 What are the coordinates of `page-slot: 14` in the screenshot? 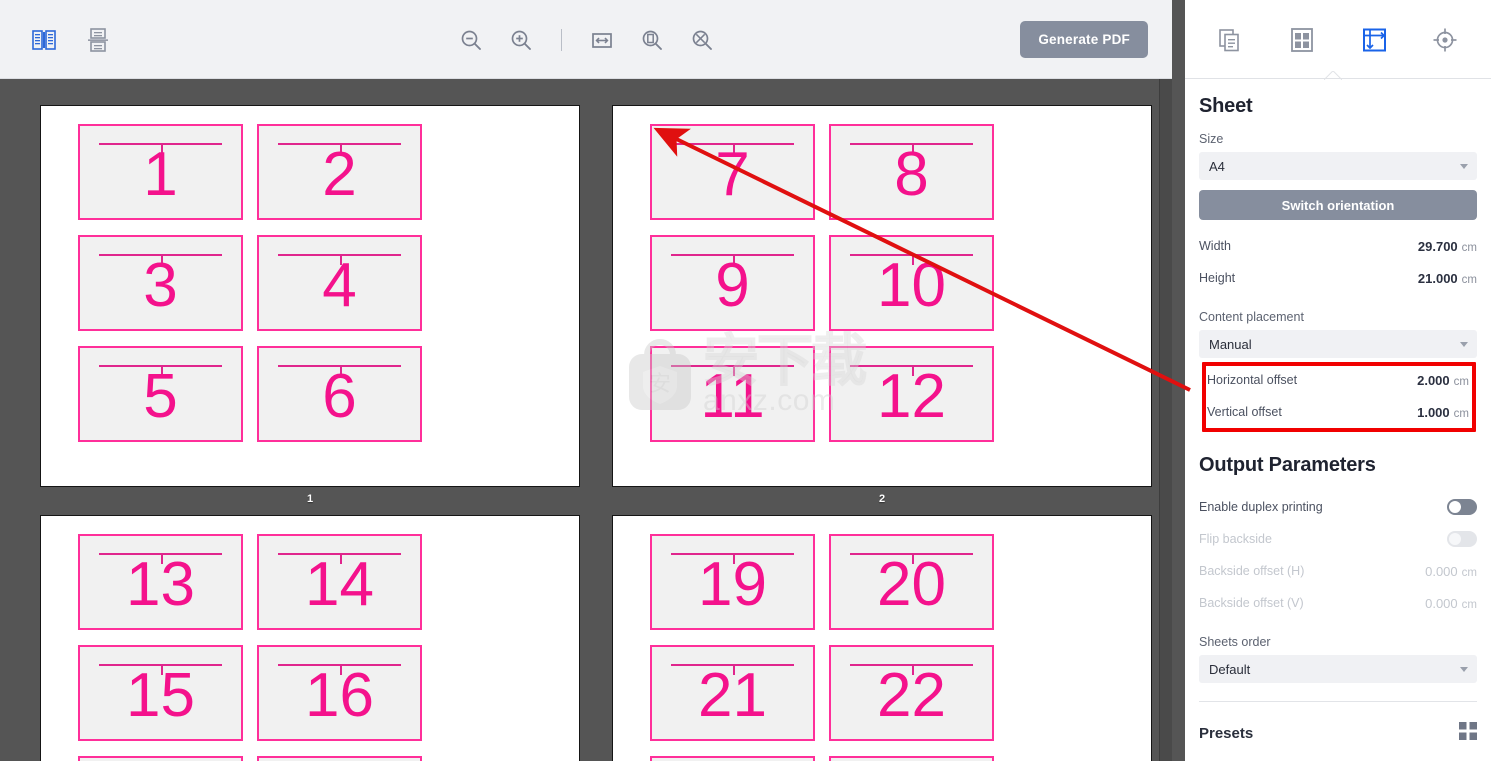 It's located at (339, 582).